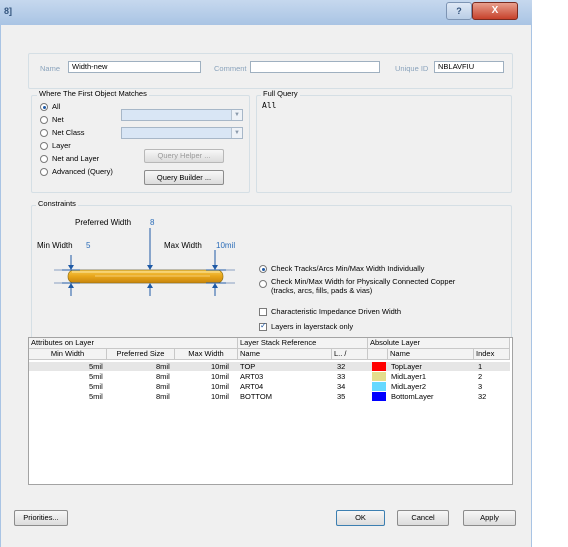 This screenshot has height=547, width=568. I want to click on name-label: Name, so click(50, 68).